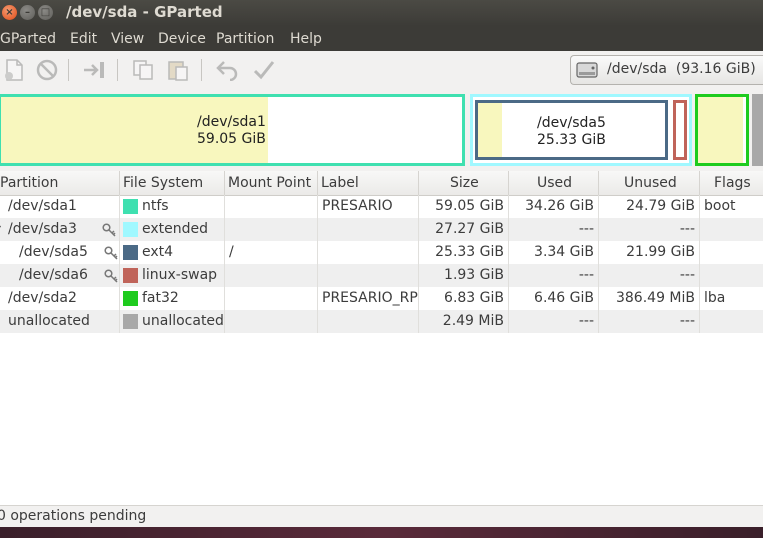  I want to click on cell-filesystem: fat32, so click(172, 298).